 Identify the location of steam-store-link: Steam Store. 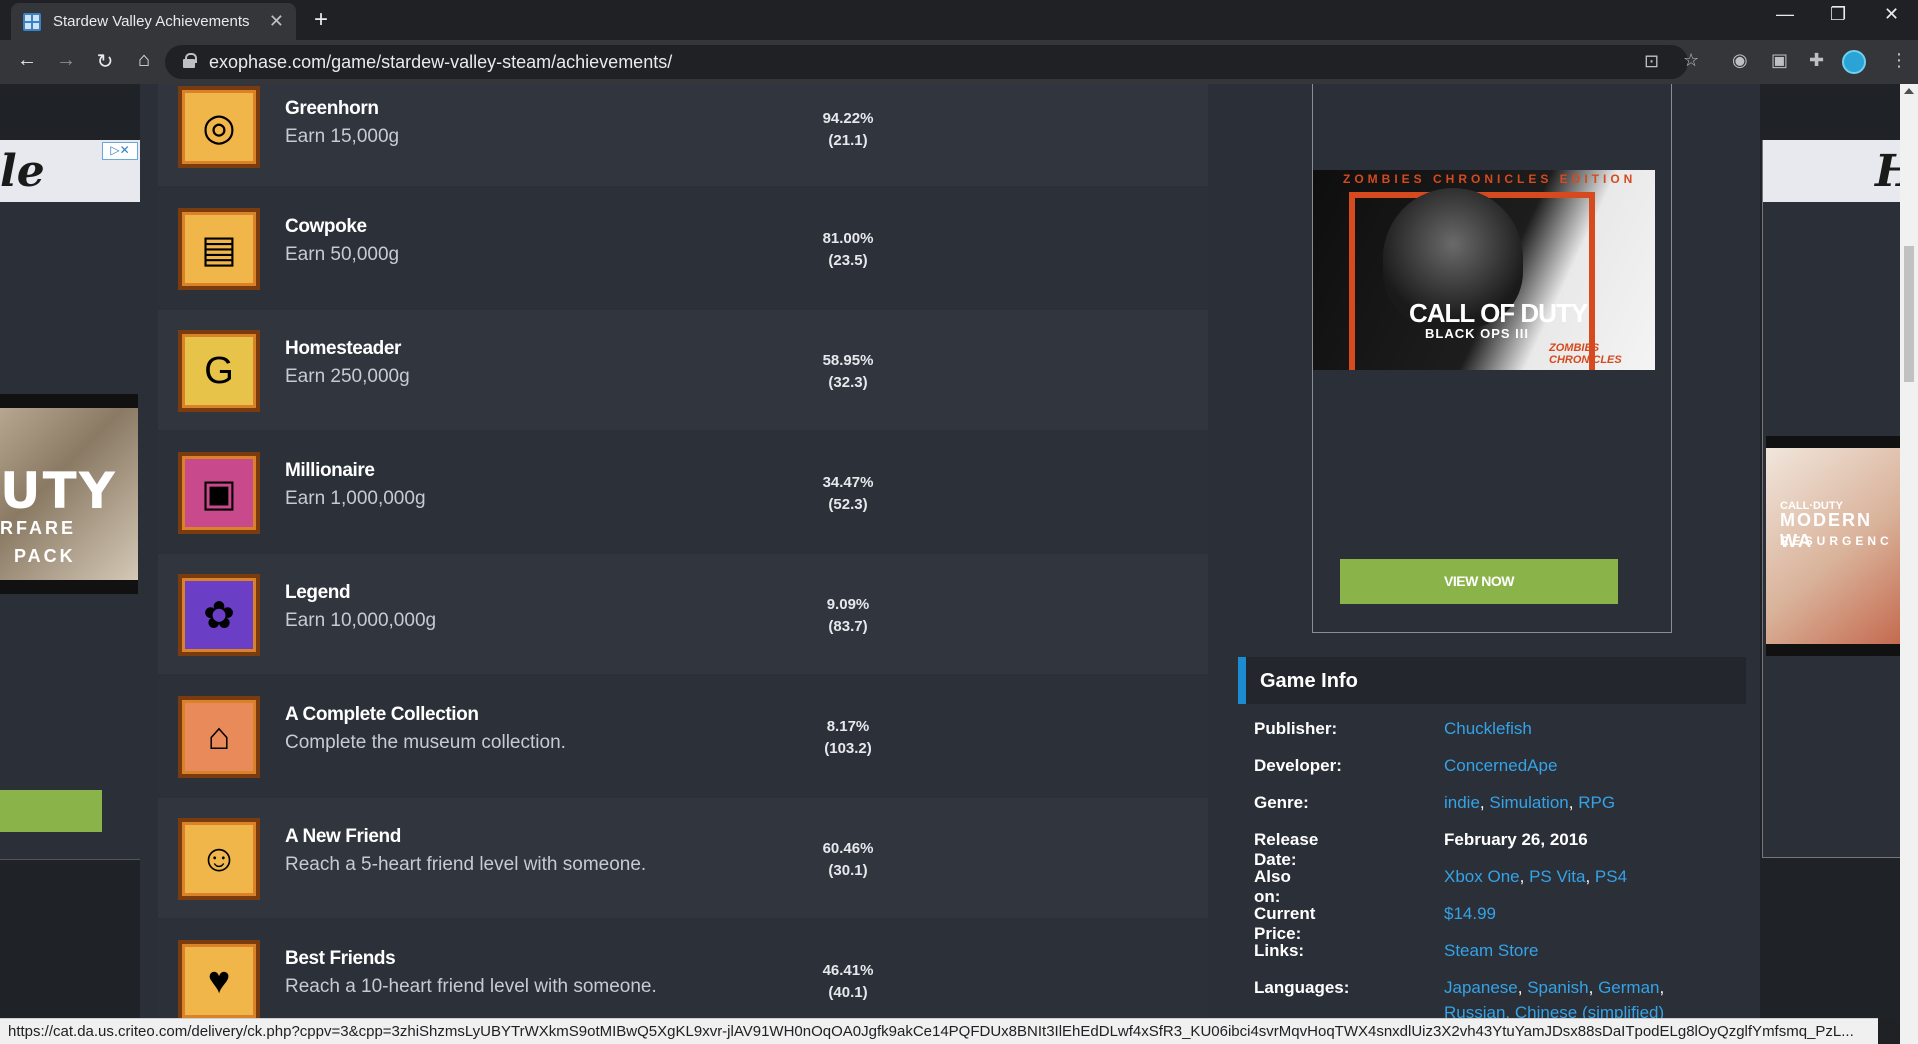
(1491, 950).